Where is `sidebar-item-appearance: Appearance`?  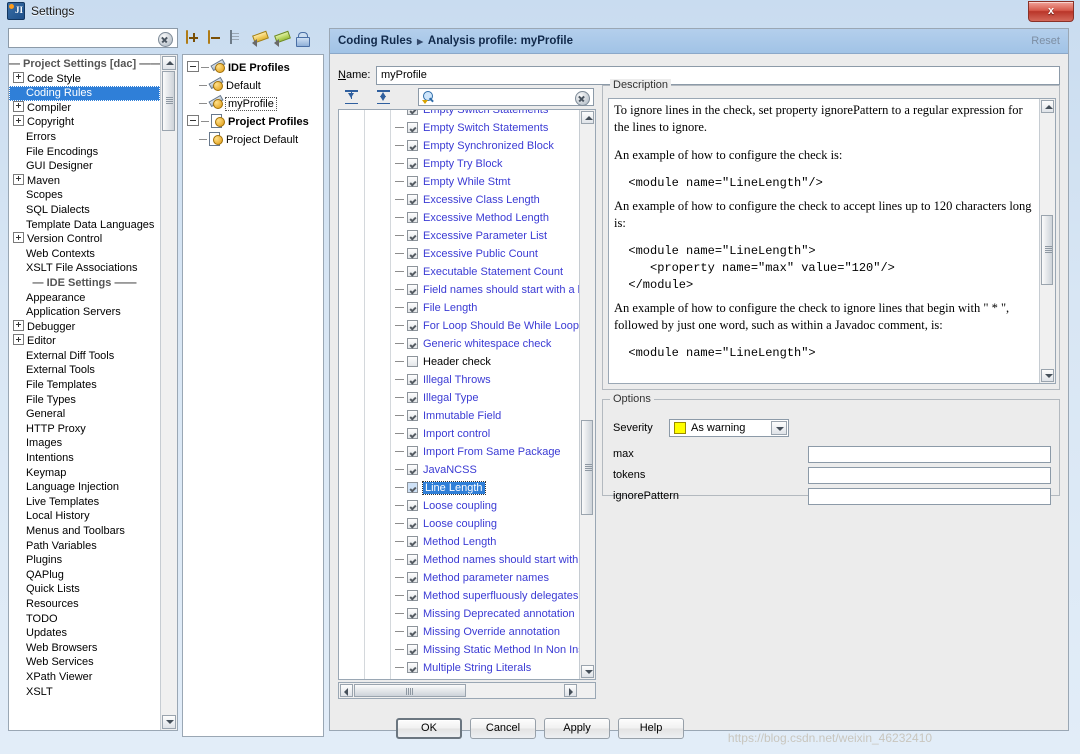
sidebar-item-appearance: Appearance is located at coordinates (84, 298).